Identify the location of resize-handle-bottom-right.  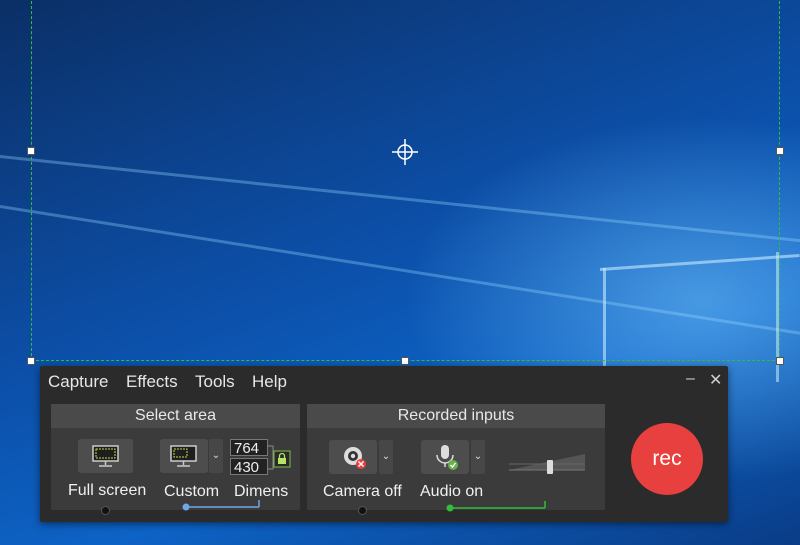
(780, 361).